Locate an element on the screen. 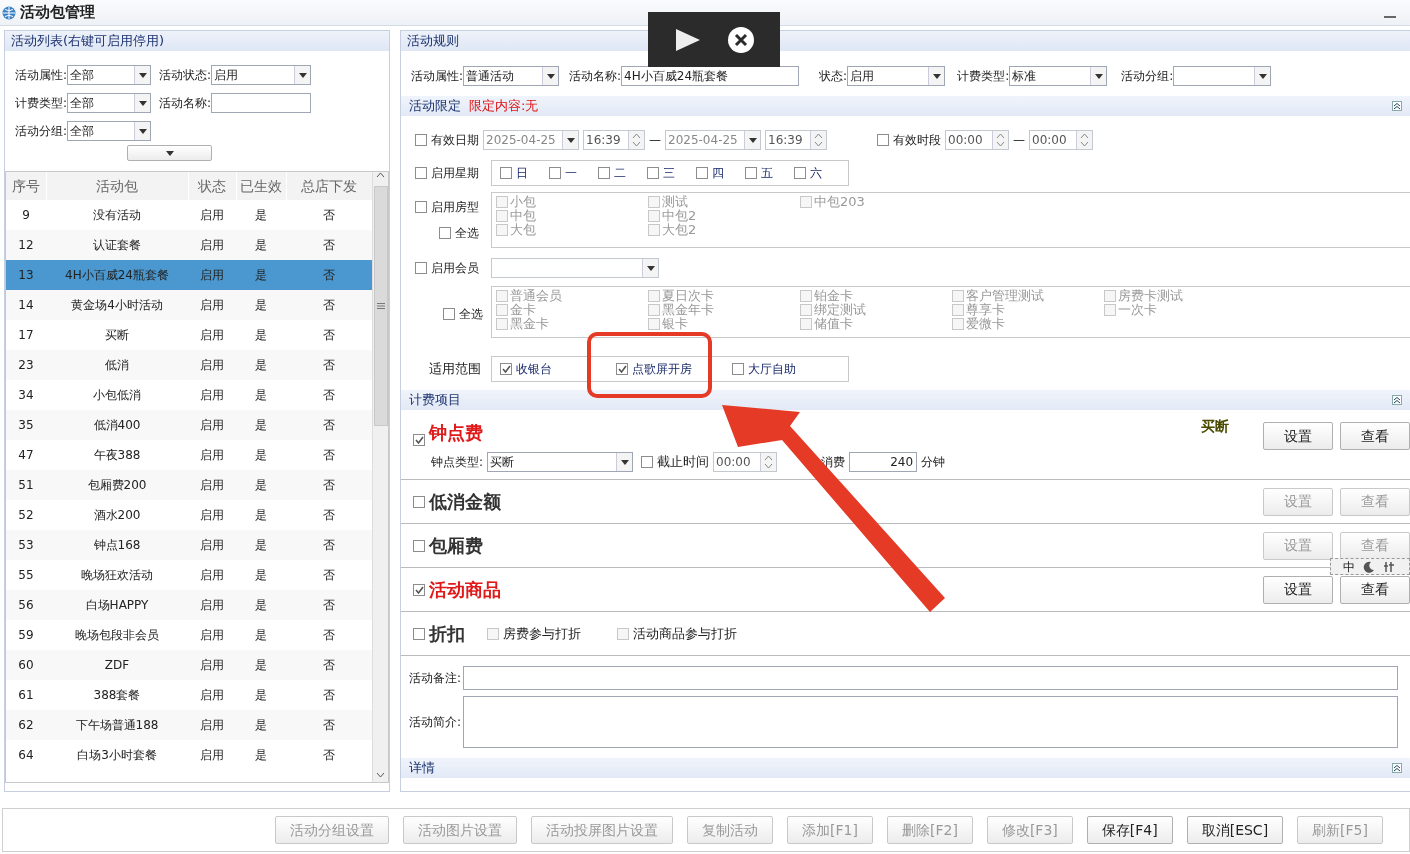 This screenshot has width=1410, height=854. table-row: 51 包厢费200 启用 是 否 is located at coordinates (189, 485).